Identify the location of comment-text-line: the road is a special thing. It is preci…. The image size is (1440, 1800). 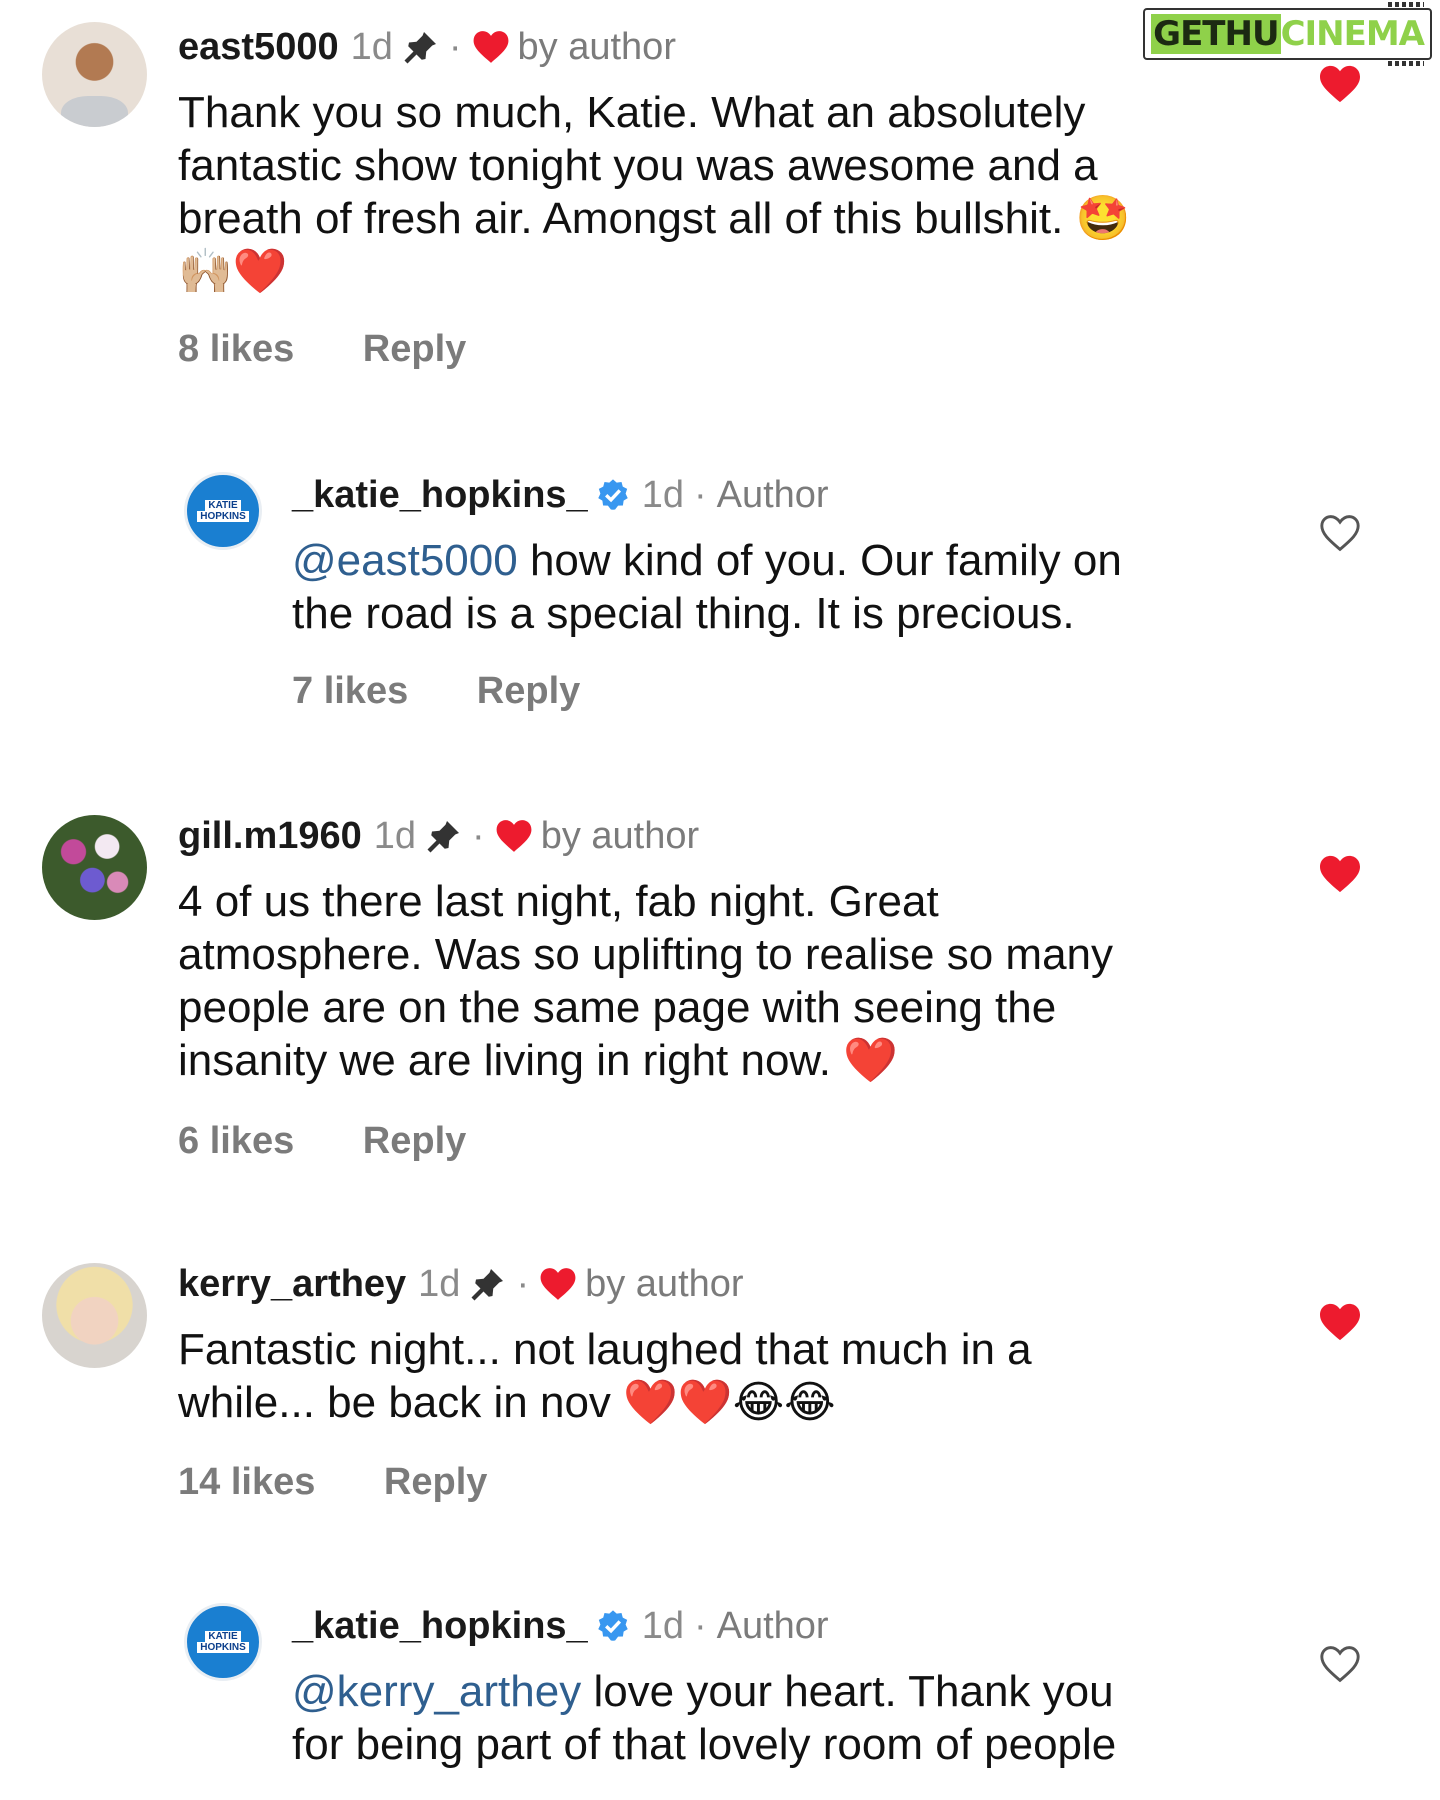
(683, 613).